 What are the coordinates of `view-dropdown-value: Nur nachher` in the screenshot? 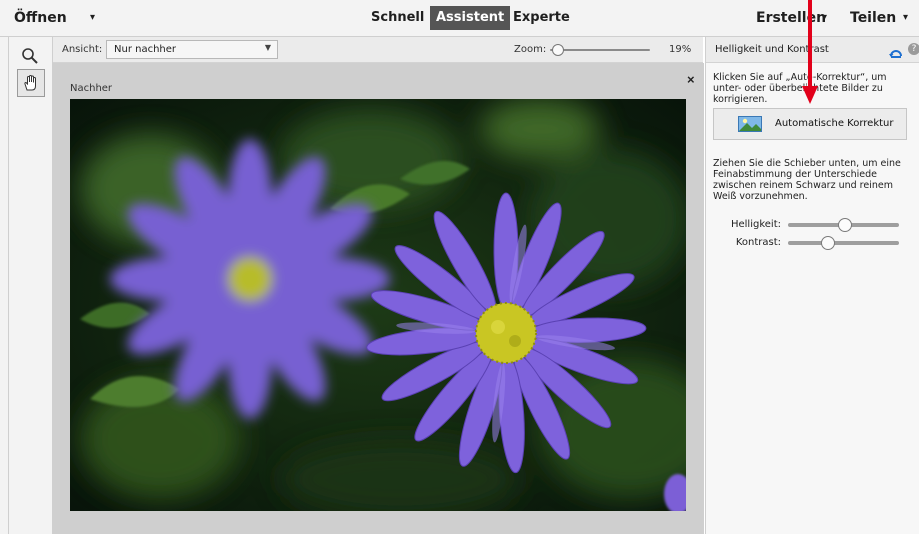 It's located at (145, 49).